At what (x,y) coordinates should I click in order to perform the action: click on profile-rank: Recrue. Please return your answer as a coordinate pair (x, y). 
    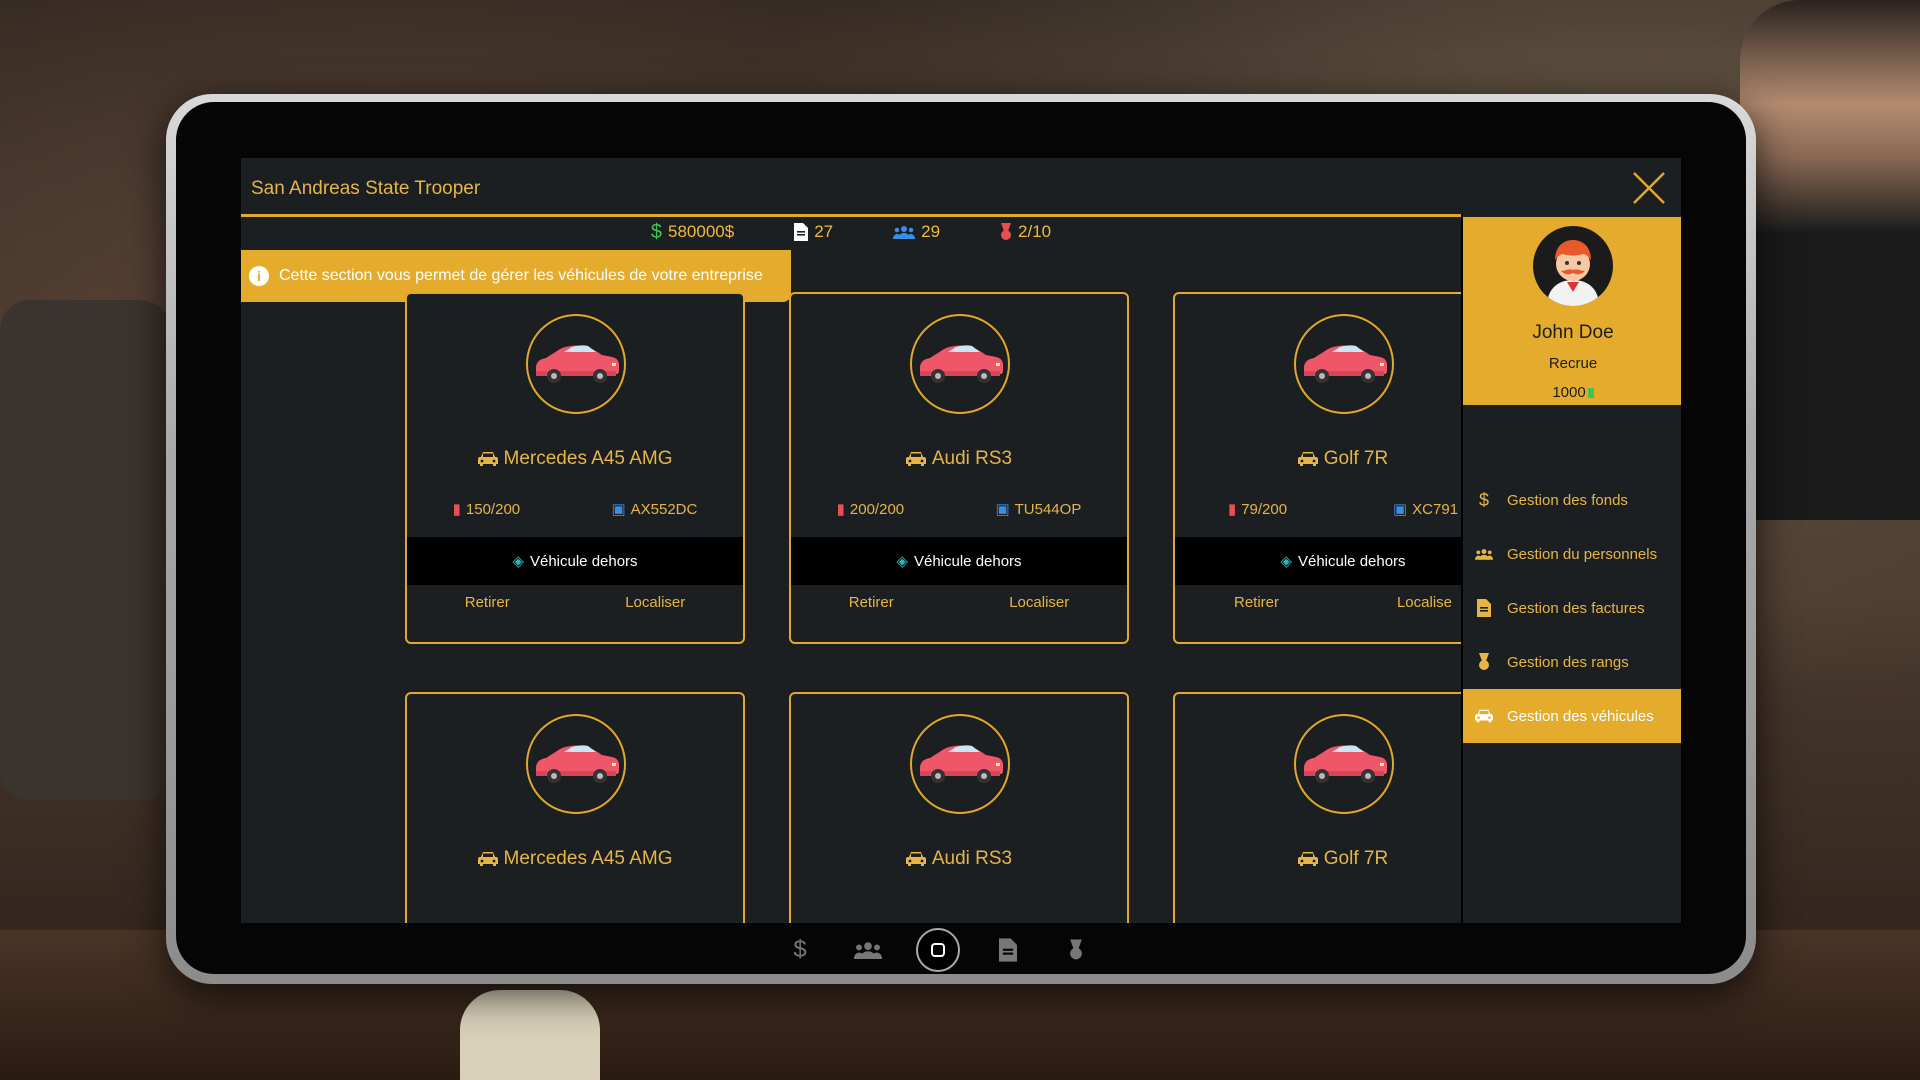
    Looking at the image, I should click on (1573, 363).